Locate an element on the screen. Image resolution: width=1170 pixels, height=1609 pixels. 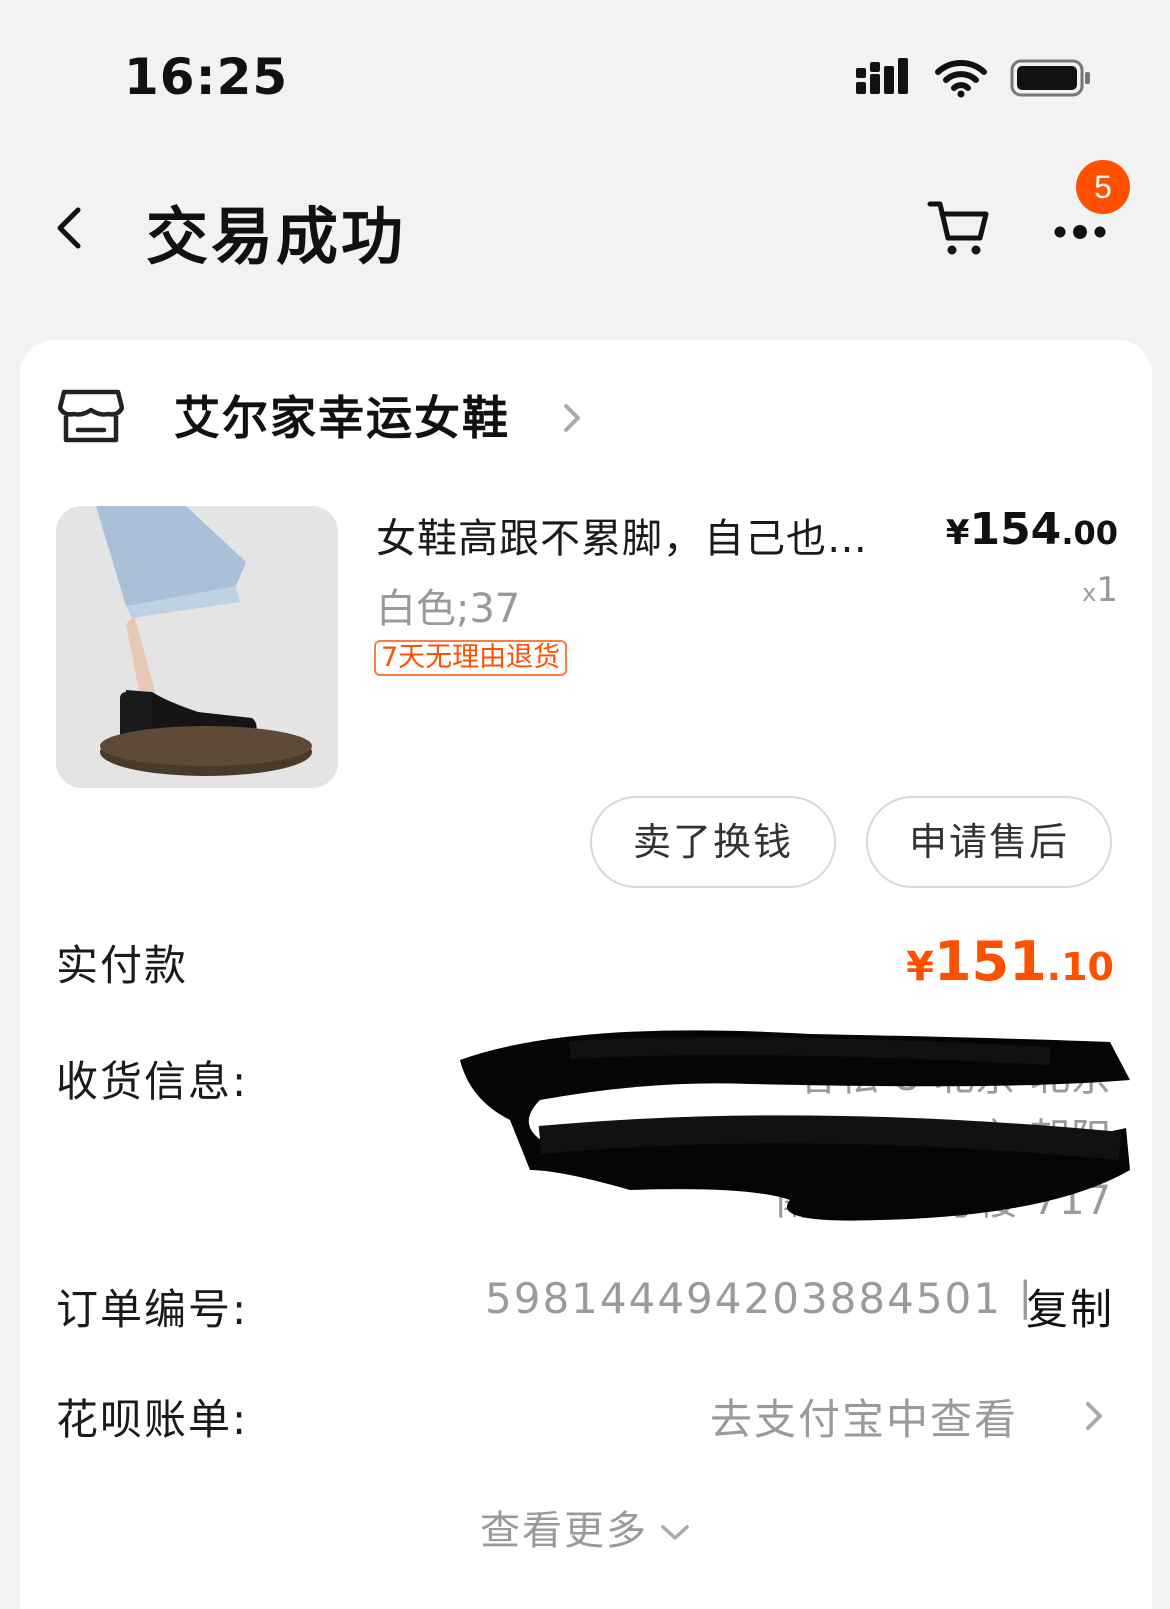
status-bar: 16:25 is located at coordinates (585, 75).